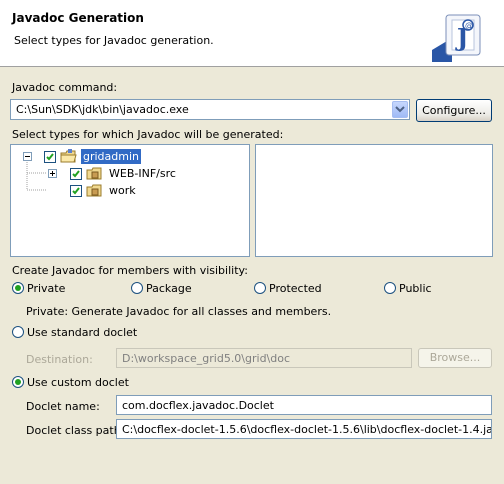  What do you see at coordinates (78, 18) in the screenshot?
I see `page-title: Javadoc Generation` at bounding box center [78, 18].